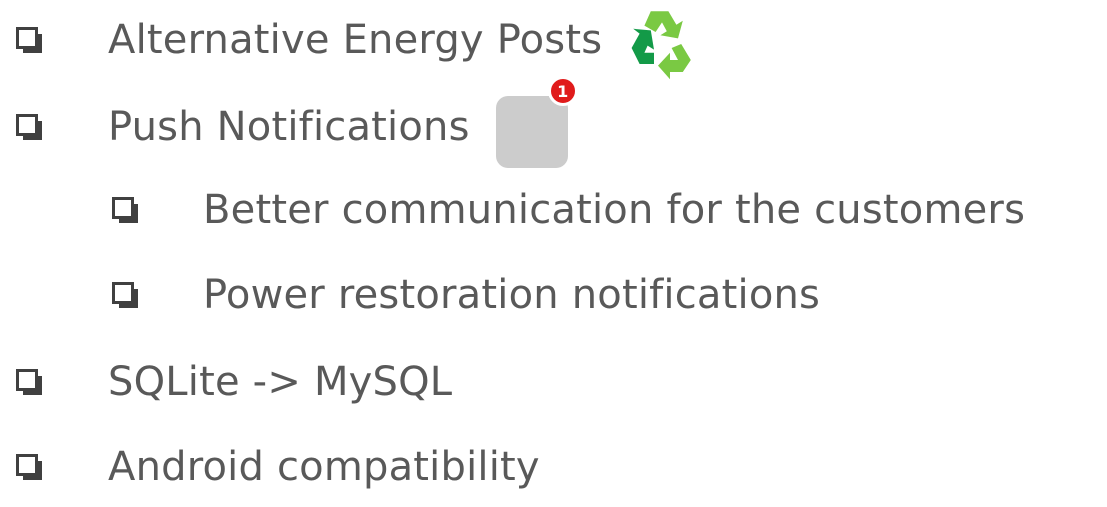 The height and width of the screenshot is (507, 1107). I want to click on checklist-item: Push Notifications 1, so click(289, 122).